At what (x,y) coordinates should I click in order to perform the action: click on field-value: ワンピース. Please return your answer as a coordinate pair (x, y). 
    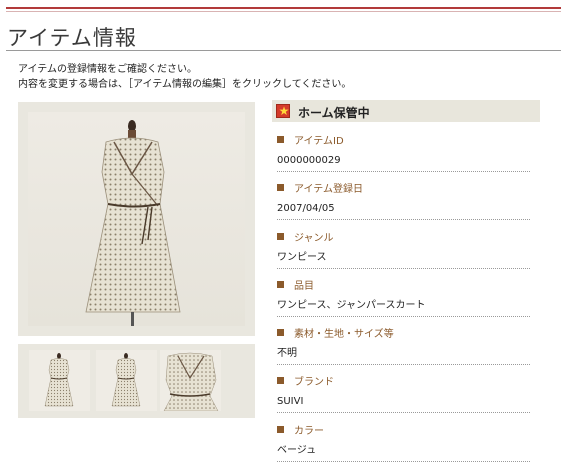
    Looking at the image, I should click on (302, 257).